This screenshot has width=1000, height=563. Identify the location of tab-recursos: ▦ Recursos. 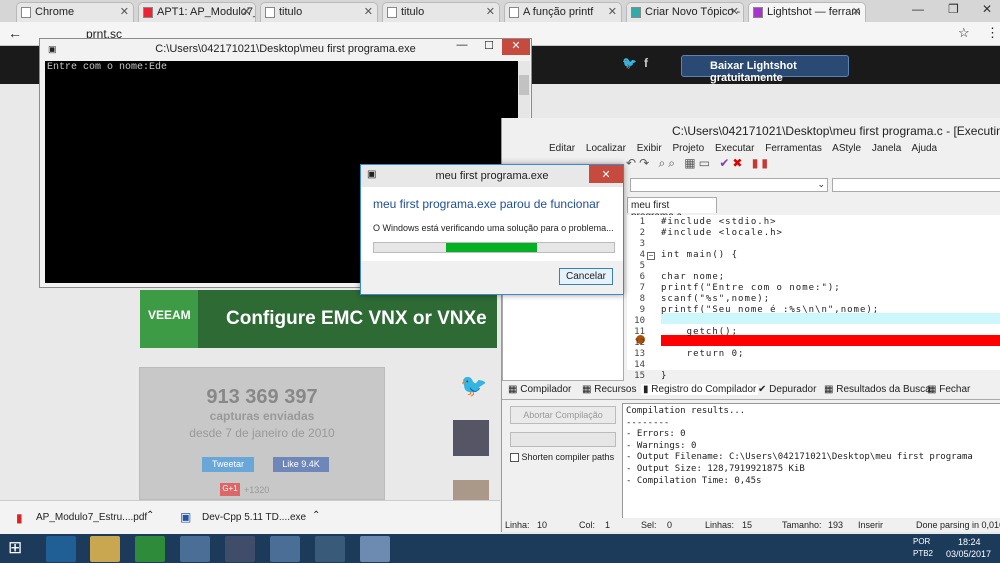
(609, 389).